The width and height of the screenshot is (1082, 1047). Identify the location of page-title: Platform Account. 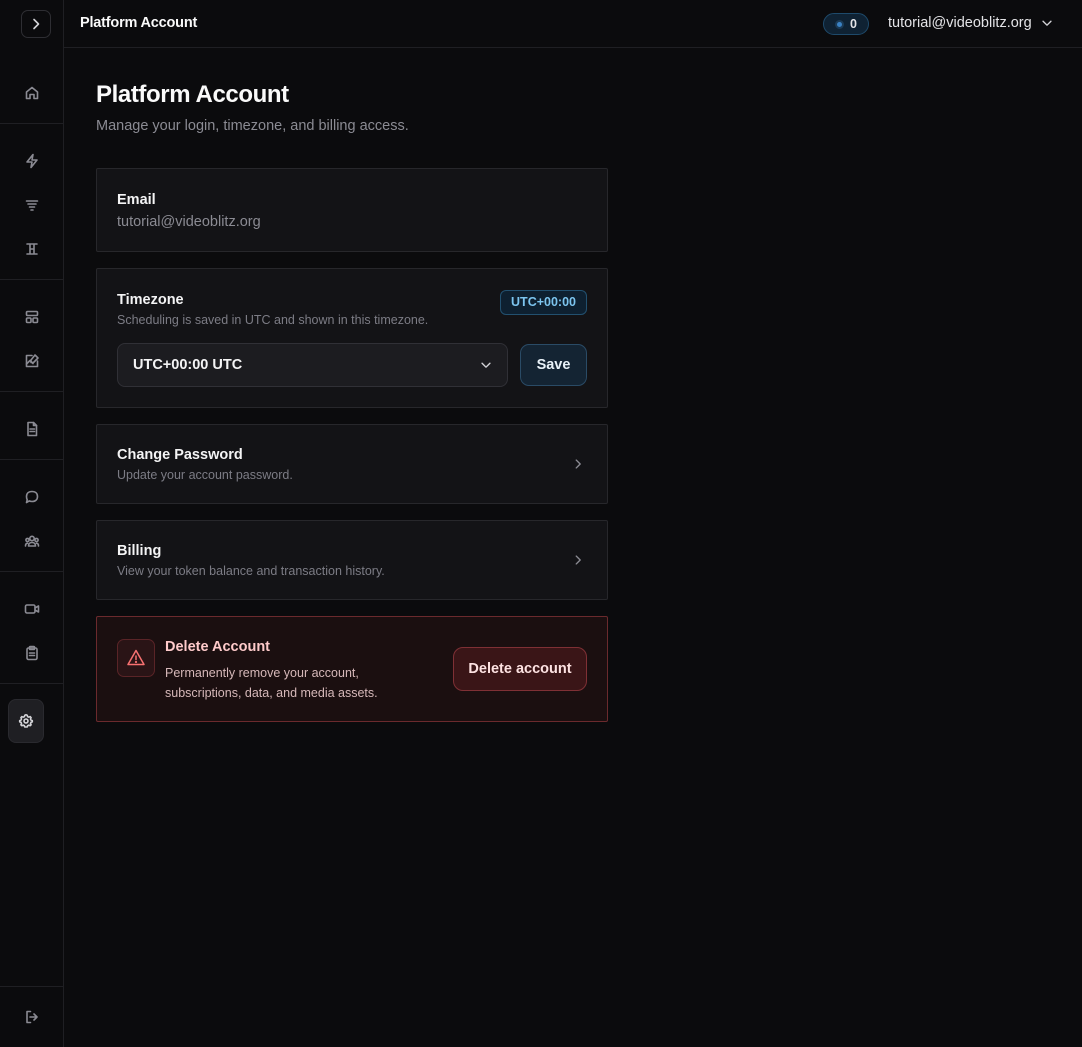
(192, 94).